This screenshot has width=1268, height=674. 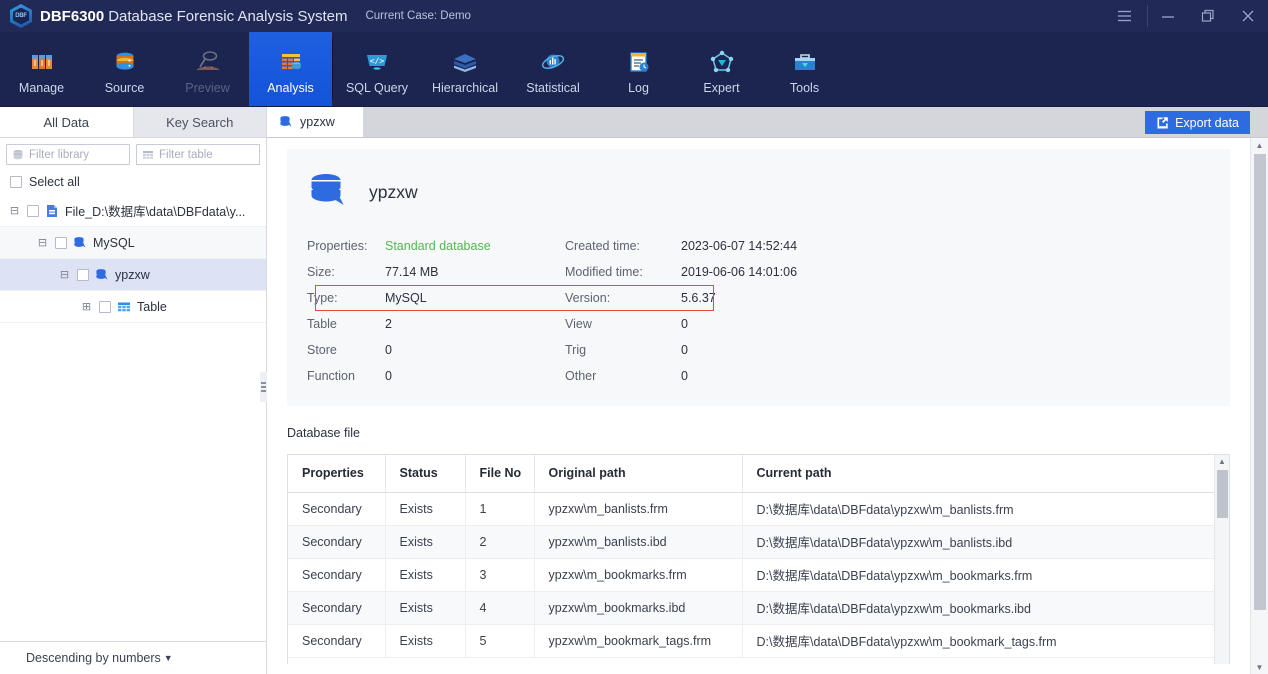 What do you see at coordinates (263, 387) in the screenshot?
I see `splitter-grip` at bounding box center [263, 387].